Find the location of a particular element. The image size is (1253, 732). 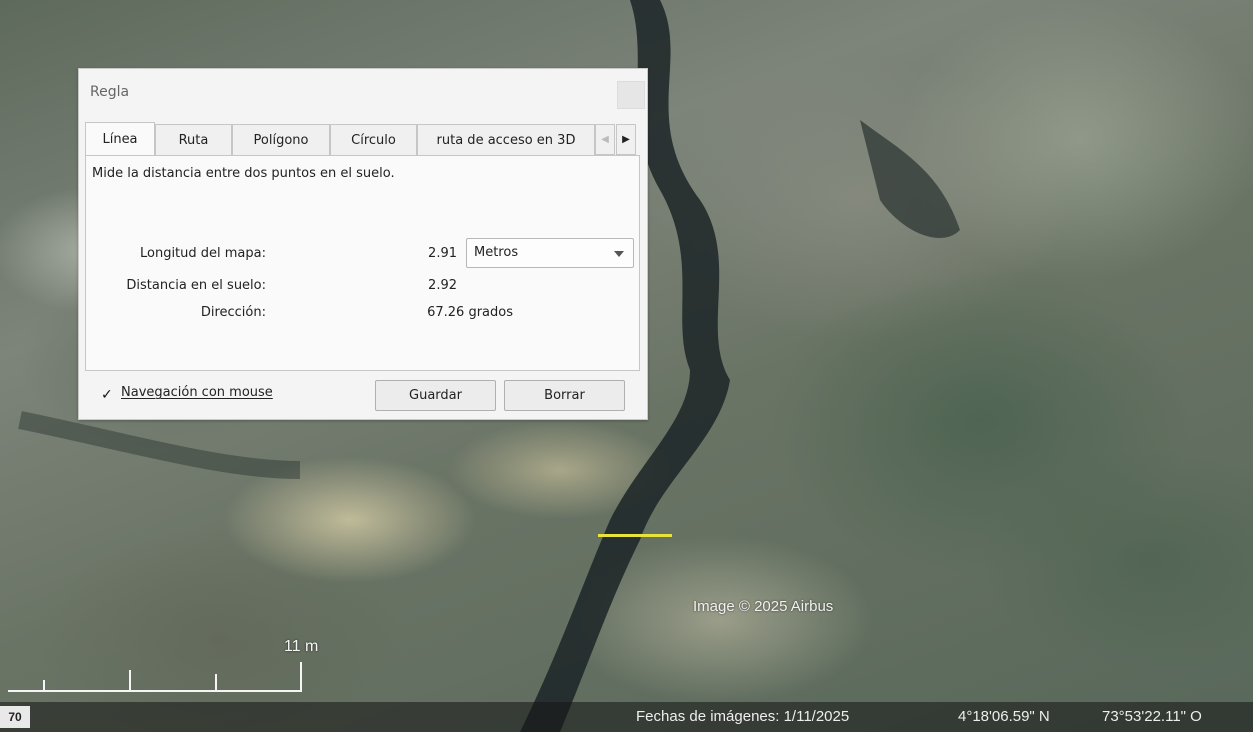

scale-bar is located at coordinates (155, 677).